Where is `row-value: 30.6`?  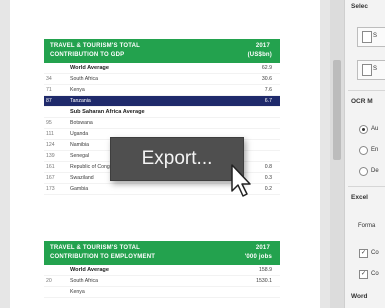 row-value: 30.6 is located at coordinates (266, 79).